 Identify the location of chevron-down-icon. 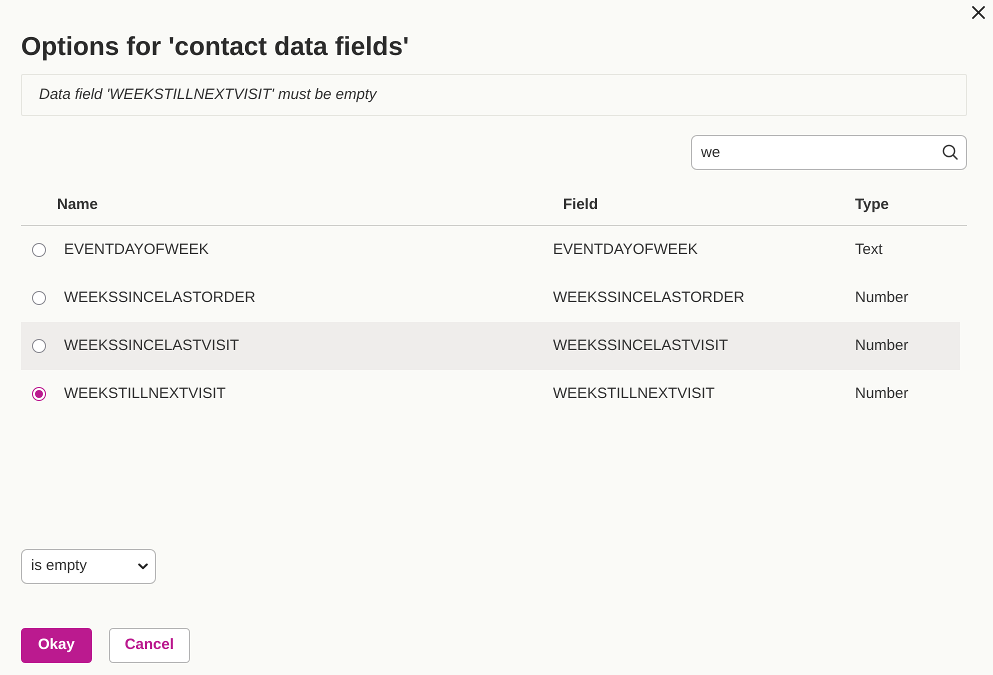
(143, 566).